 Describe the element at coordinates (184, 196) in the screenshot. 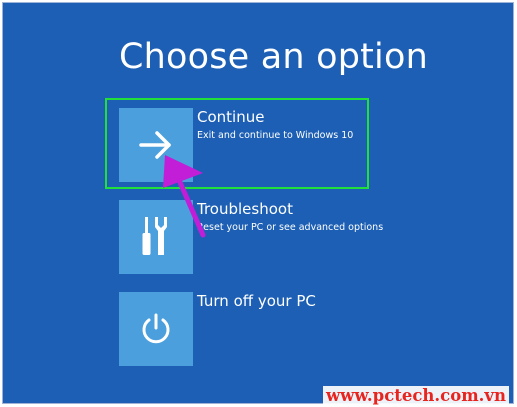

I see `pointer-arrow-icon` at that location.